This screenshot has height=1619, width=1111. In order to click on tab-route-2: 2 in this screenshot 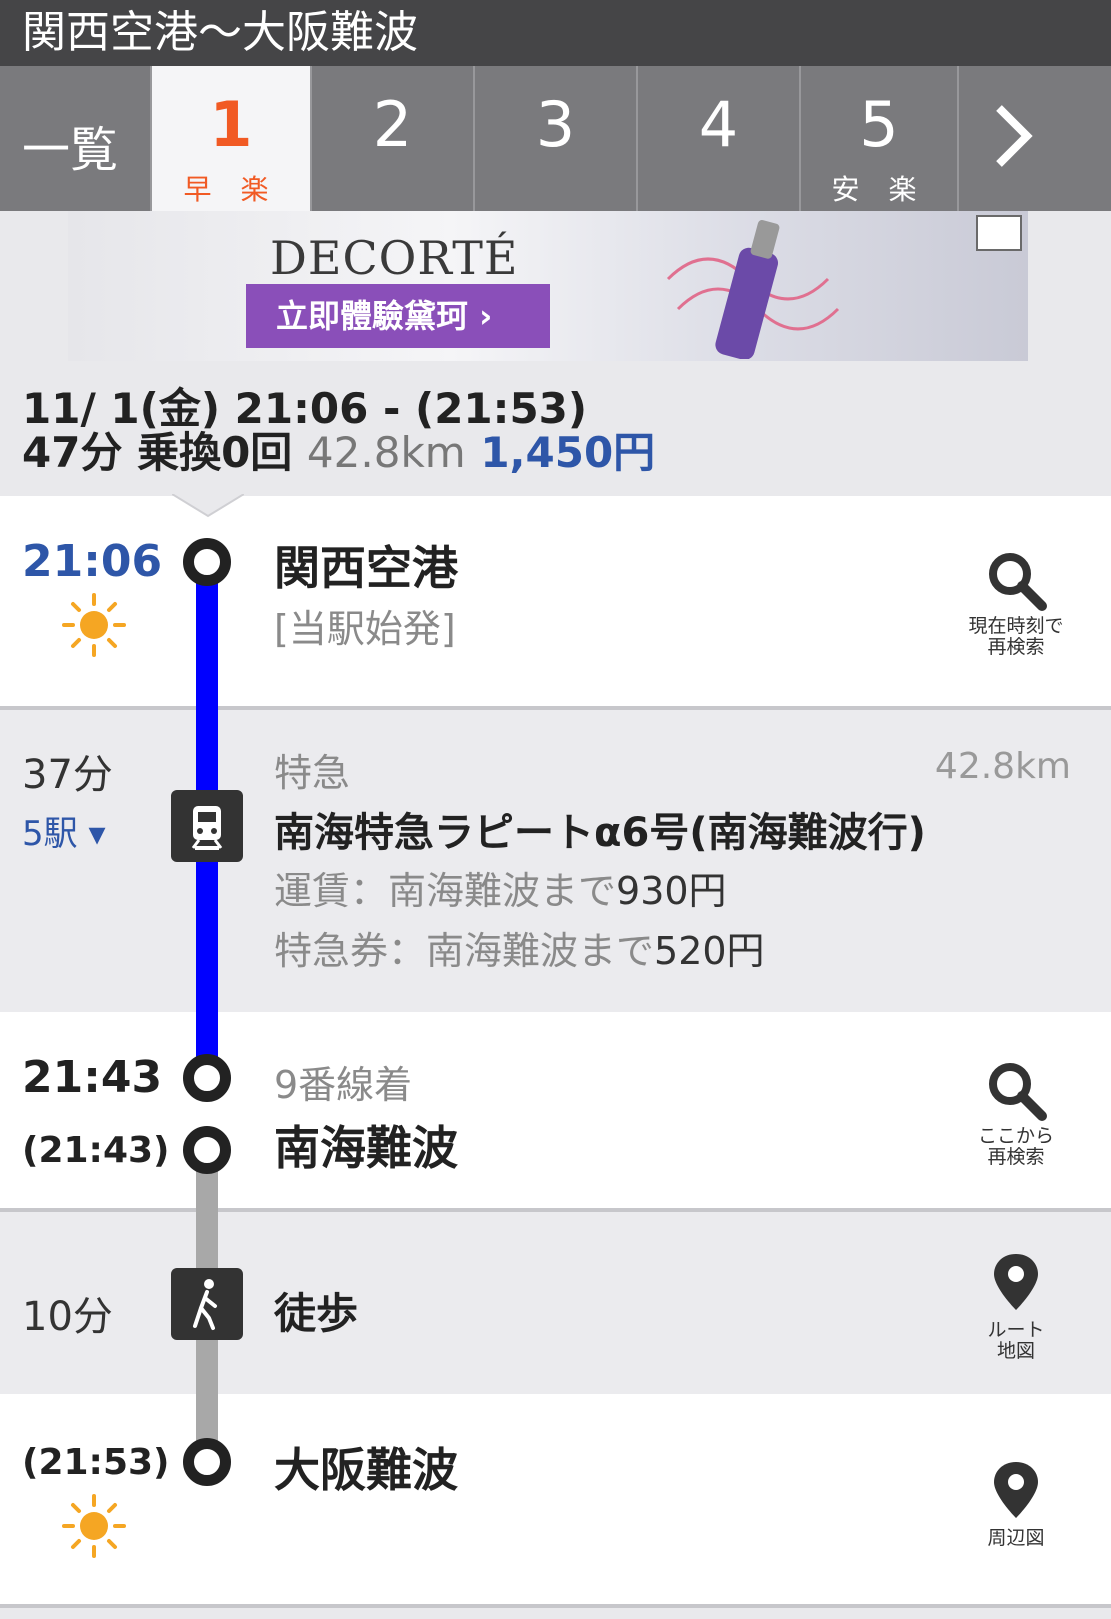, I will do `click(391, 138)`.